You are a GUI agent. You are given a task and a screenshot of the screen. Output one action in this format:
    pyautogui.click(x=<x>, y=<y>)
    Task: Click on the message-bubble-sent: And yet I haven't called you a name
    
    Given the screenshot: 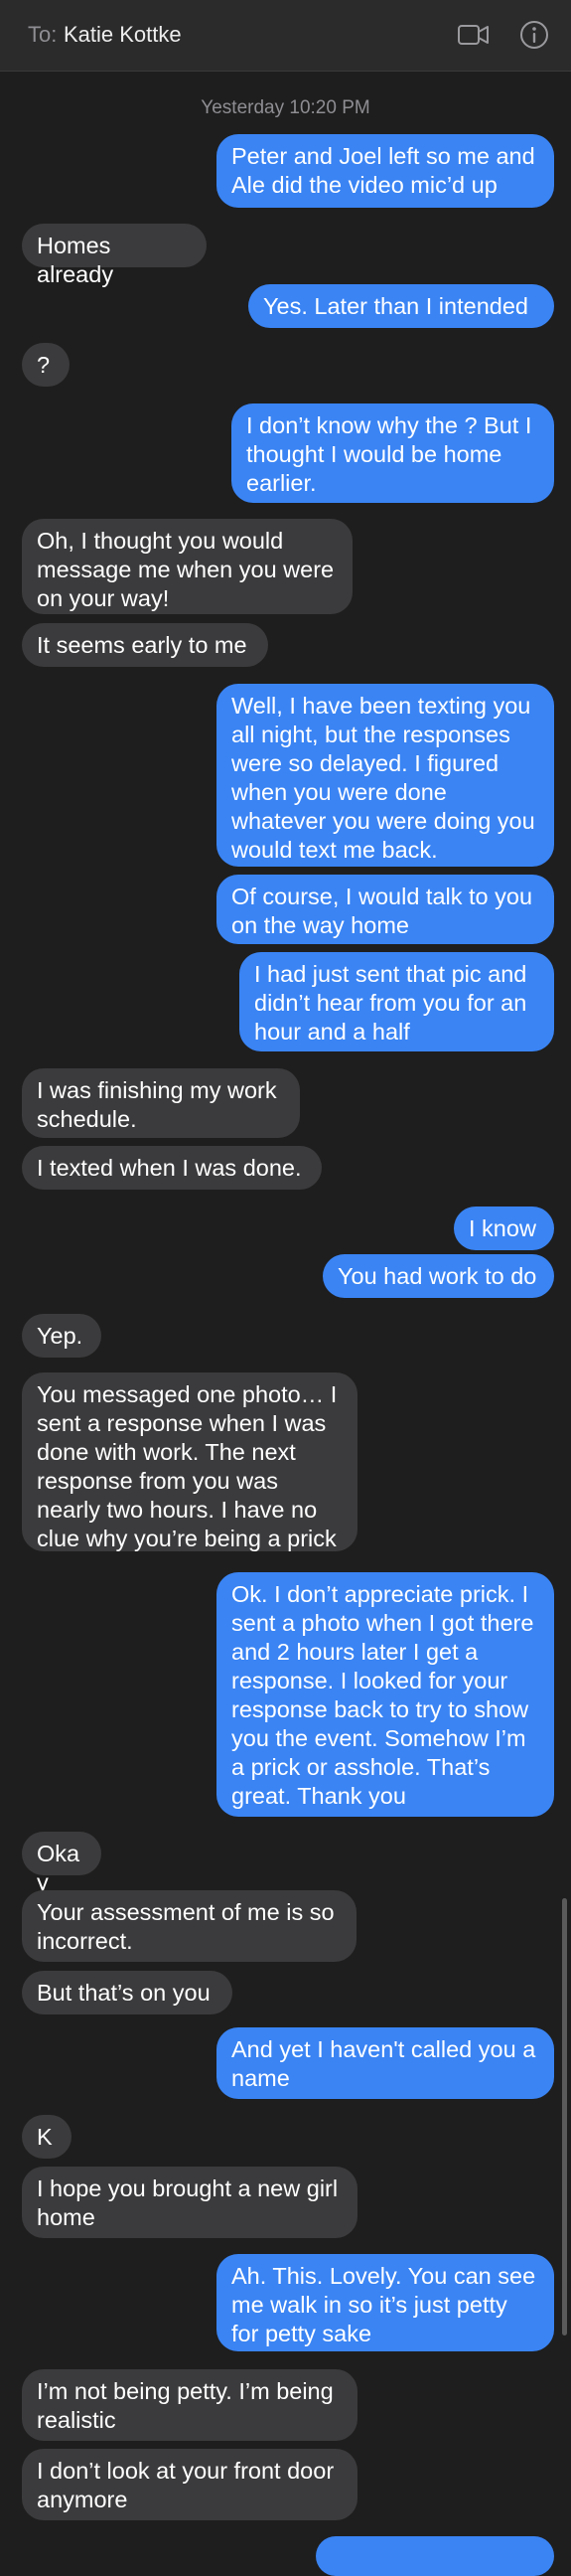 What is the action you would take?
    pyautogui.click(x=385, y=2063)
    